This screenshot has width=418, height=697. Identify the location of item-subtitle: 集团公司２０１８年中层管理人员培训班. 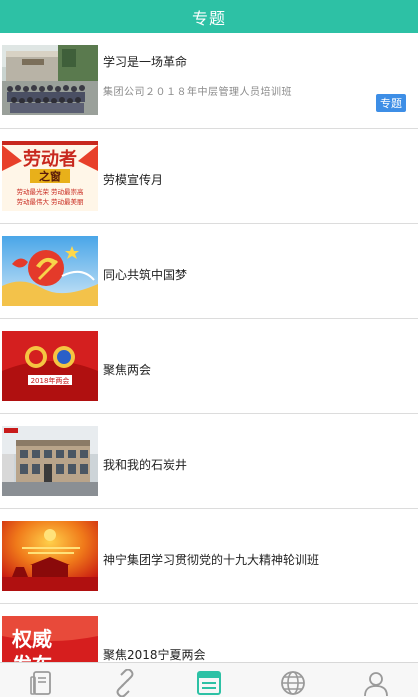
(197, 92).